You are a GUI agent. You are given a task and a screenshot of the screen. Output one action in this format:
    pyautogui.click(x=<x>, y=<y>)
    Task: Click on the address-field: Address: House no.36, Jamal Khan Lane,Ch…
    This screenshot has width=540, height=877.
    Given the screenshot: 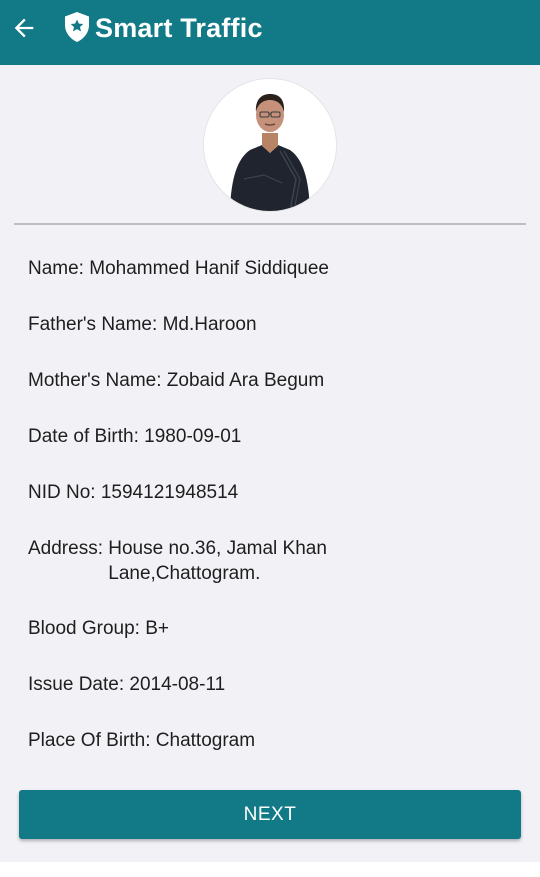 What is the action you would take?
    pyautogui.click(x=273, y=561)
    